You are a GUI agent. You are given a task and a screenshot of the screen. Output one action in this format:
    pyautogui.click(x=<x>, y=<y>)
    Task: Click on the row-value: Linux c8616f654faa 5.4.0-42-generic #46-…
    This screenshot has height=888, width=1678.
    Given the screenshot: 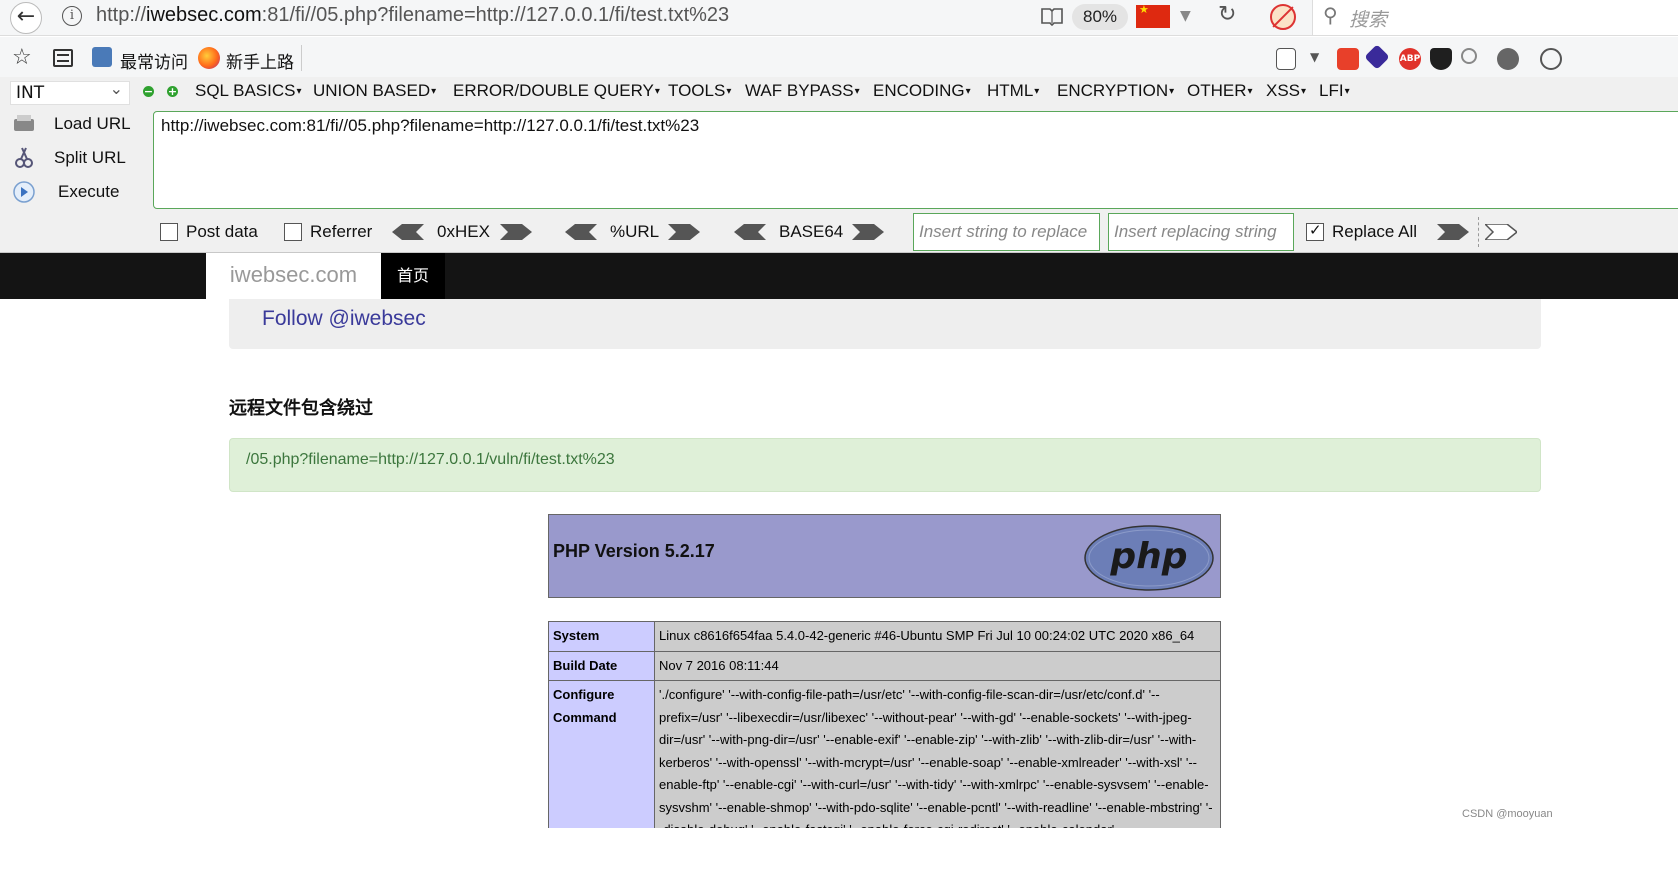 What is the action you would take?
    pyautogui.click(x=937, y=636)
    